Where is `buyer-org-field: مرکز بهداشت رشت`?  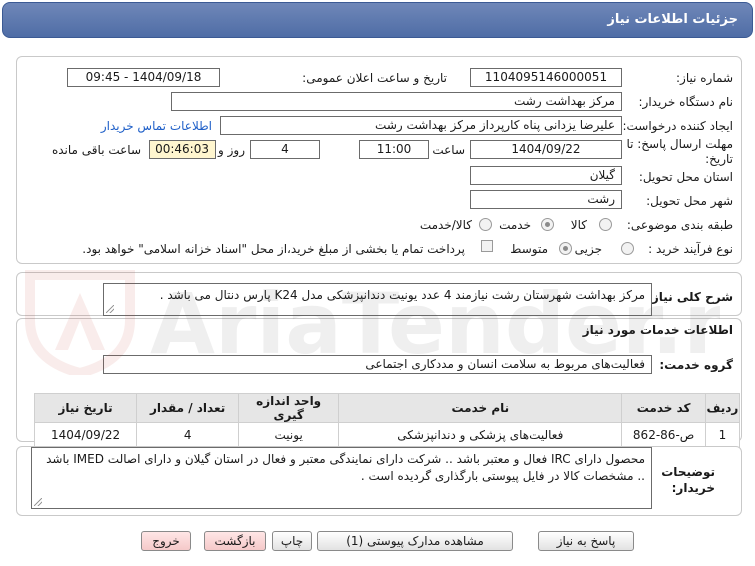 buyer-org-field: مرکز بهداشت رشت is located at coordinates (396, 101).